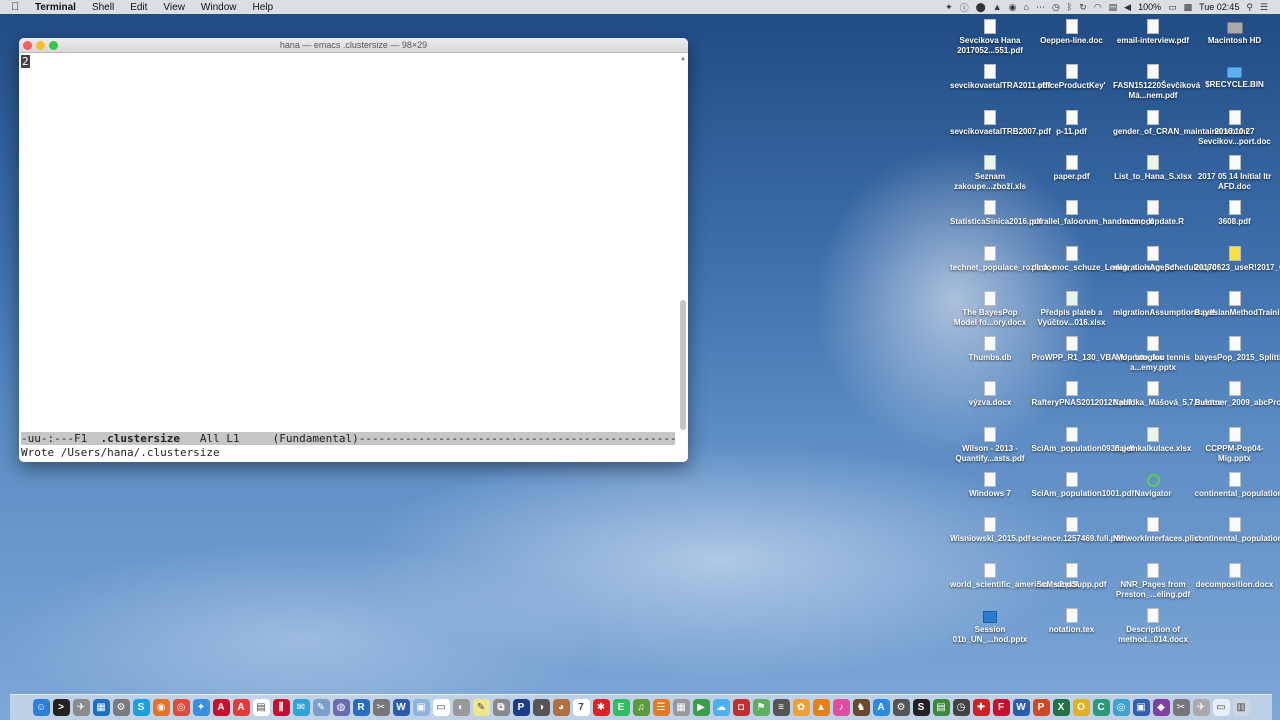 The image size is (1280, 720). What do you see at coordinates (1098, 7) in the screenshot?
I see `wifi-icon: ◠` at bounding box center [1098, 7].